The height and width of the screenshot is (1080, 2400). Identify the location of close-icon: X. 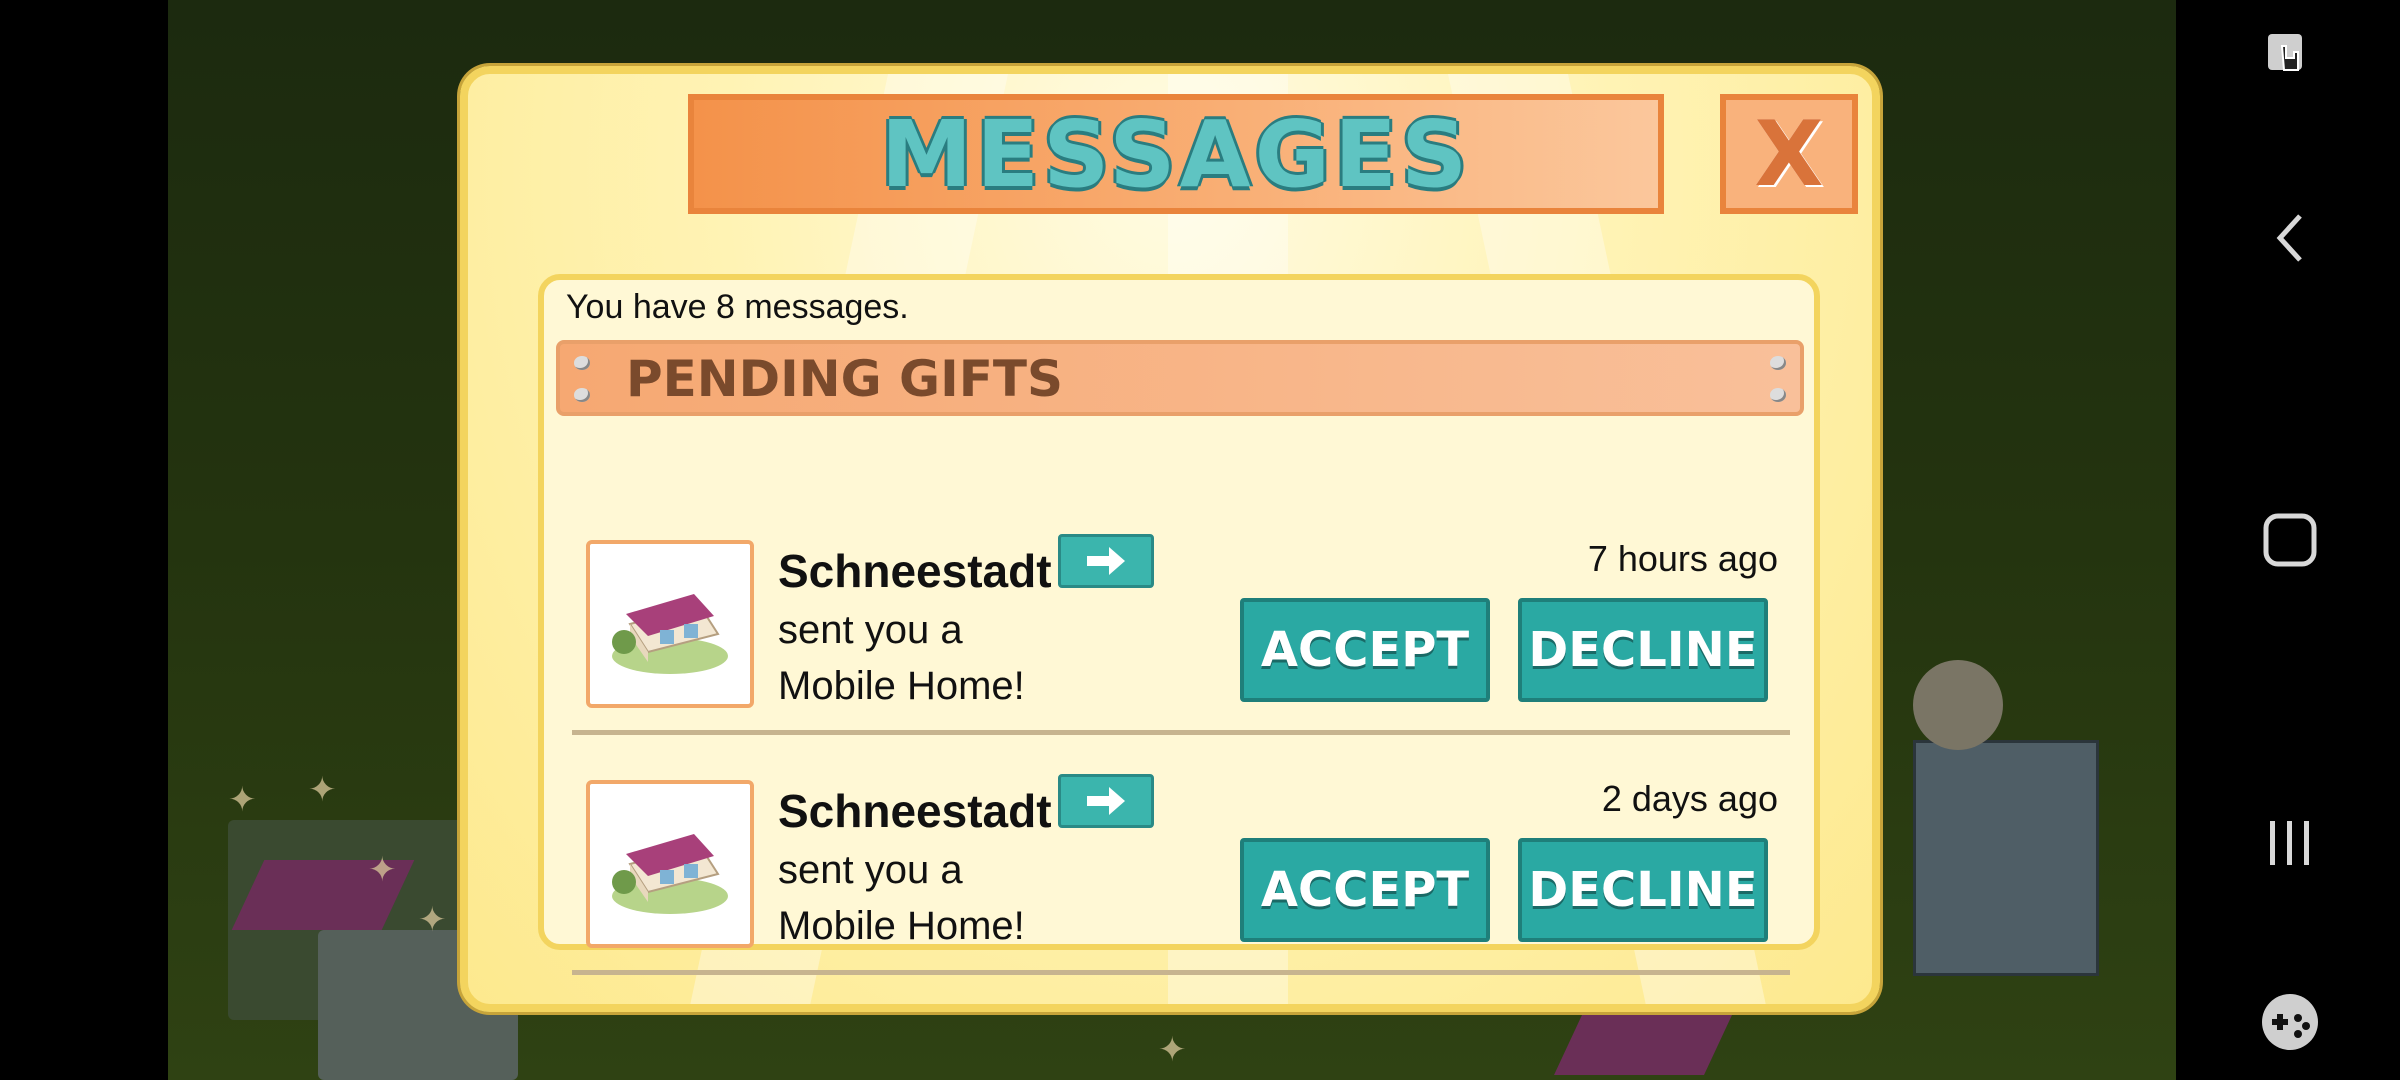
(1789, 154).